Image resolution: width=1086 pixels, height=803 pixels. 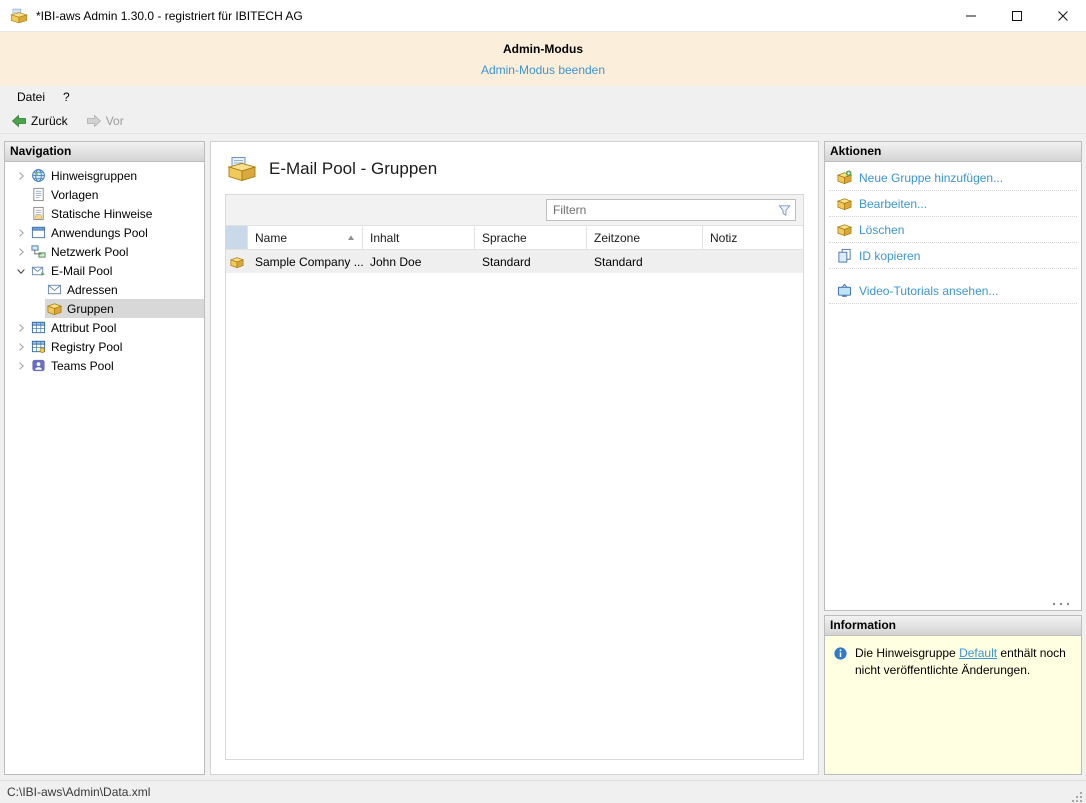 I want to click on filter-box, so click(x=671, y=210).